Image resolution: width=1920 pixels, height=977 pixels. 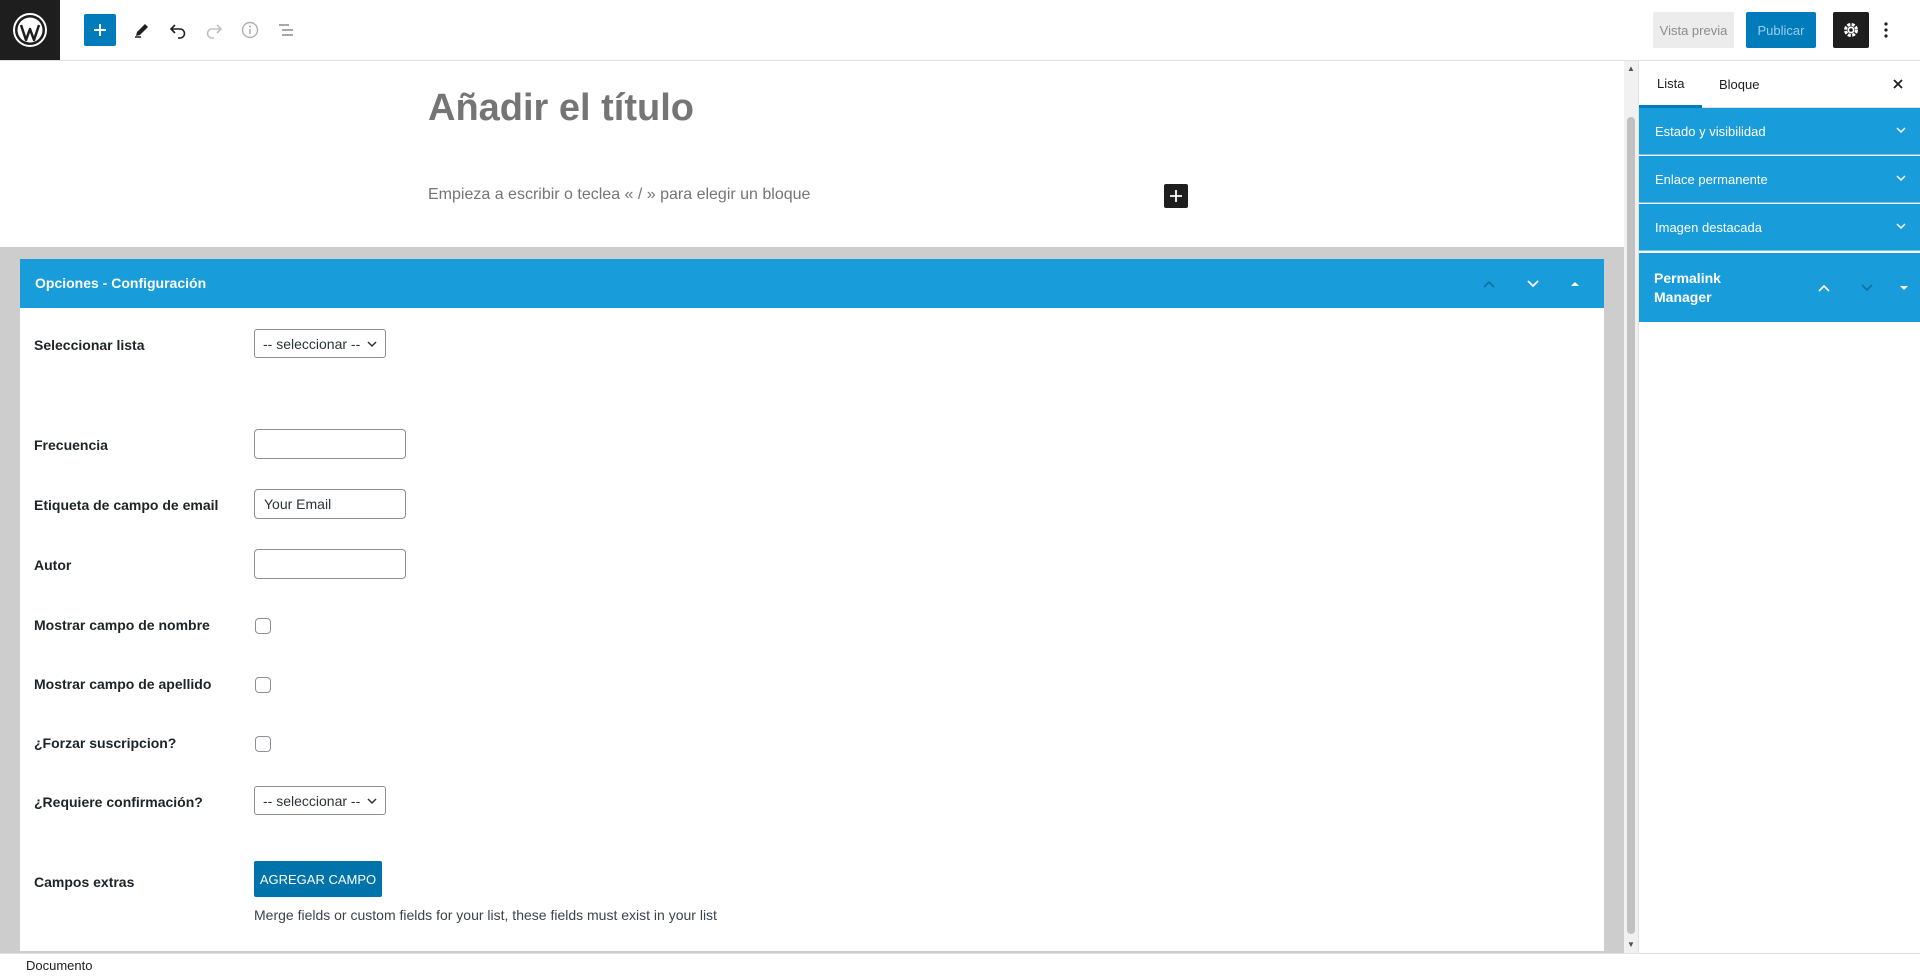 I want to click on requires-confirmation-dropdown: -- seleccionar --, so click(x=320, y=800).